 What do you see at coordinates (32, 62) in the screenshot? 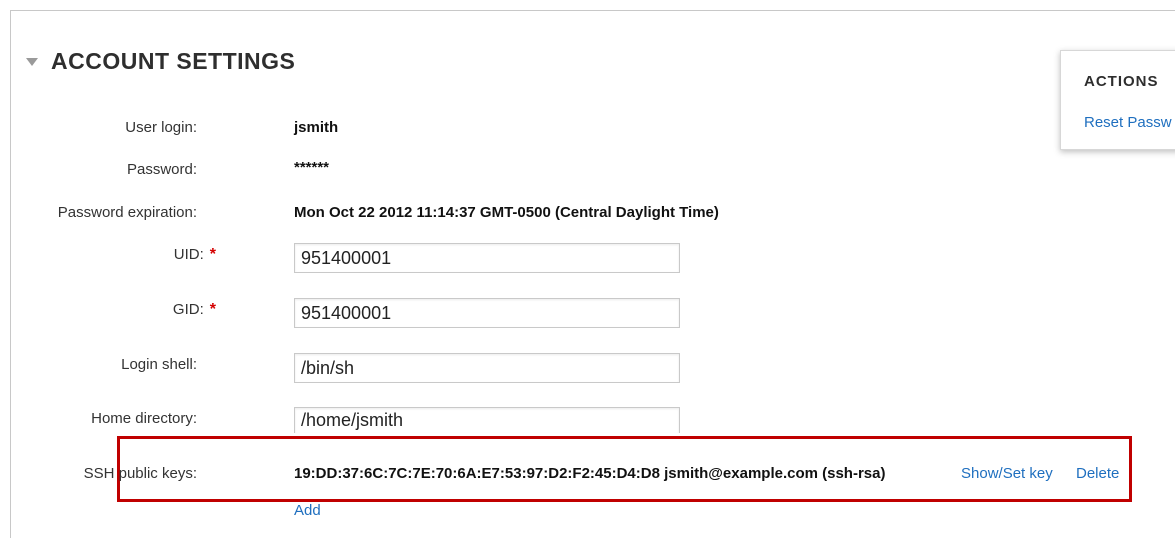
I see `collapse-triangle-icon` at bounding box center [32, 62].